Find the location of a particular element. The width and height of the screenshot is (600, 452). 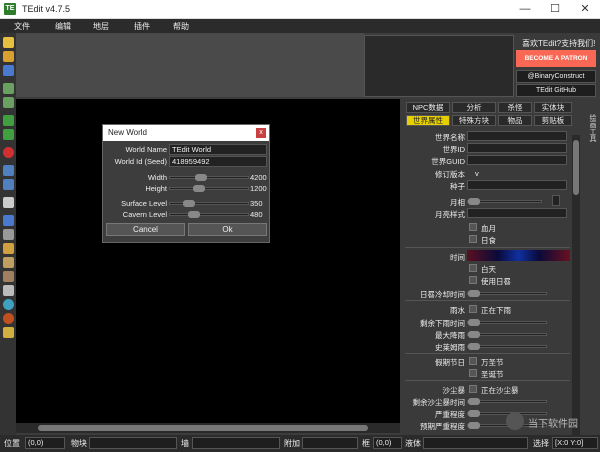

sandstorm-time-slider is located at coordinates (507, 401).